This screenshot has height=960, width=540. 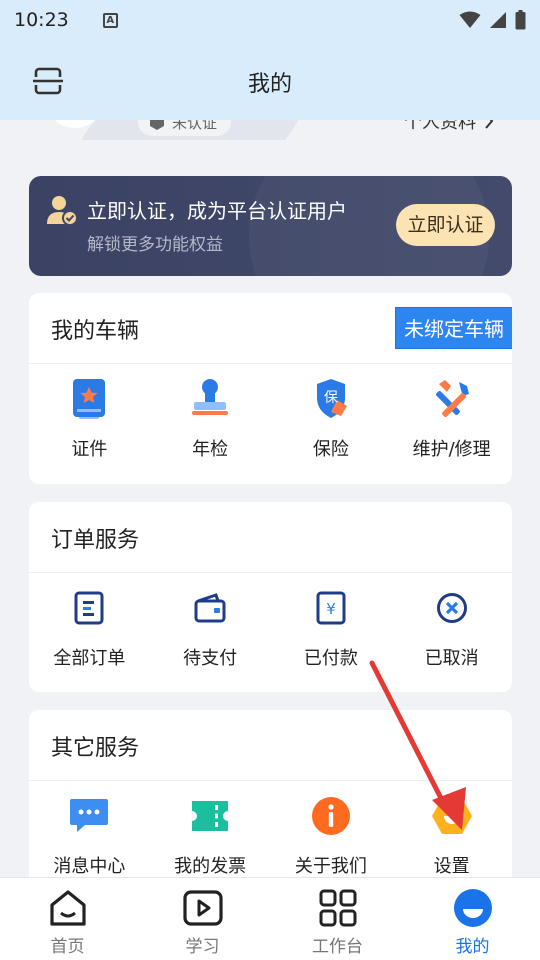 What do you see at coordinates (89, 399) in the screenshot?
I see `certificate-icon` at bounding box center [89, 399].